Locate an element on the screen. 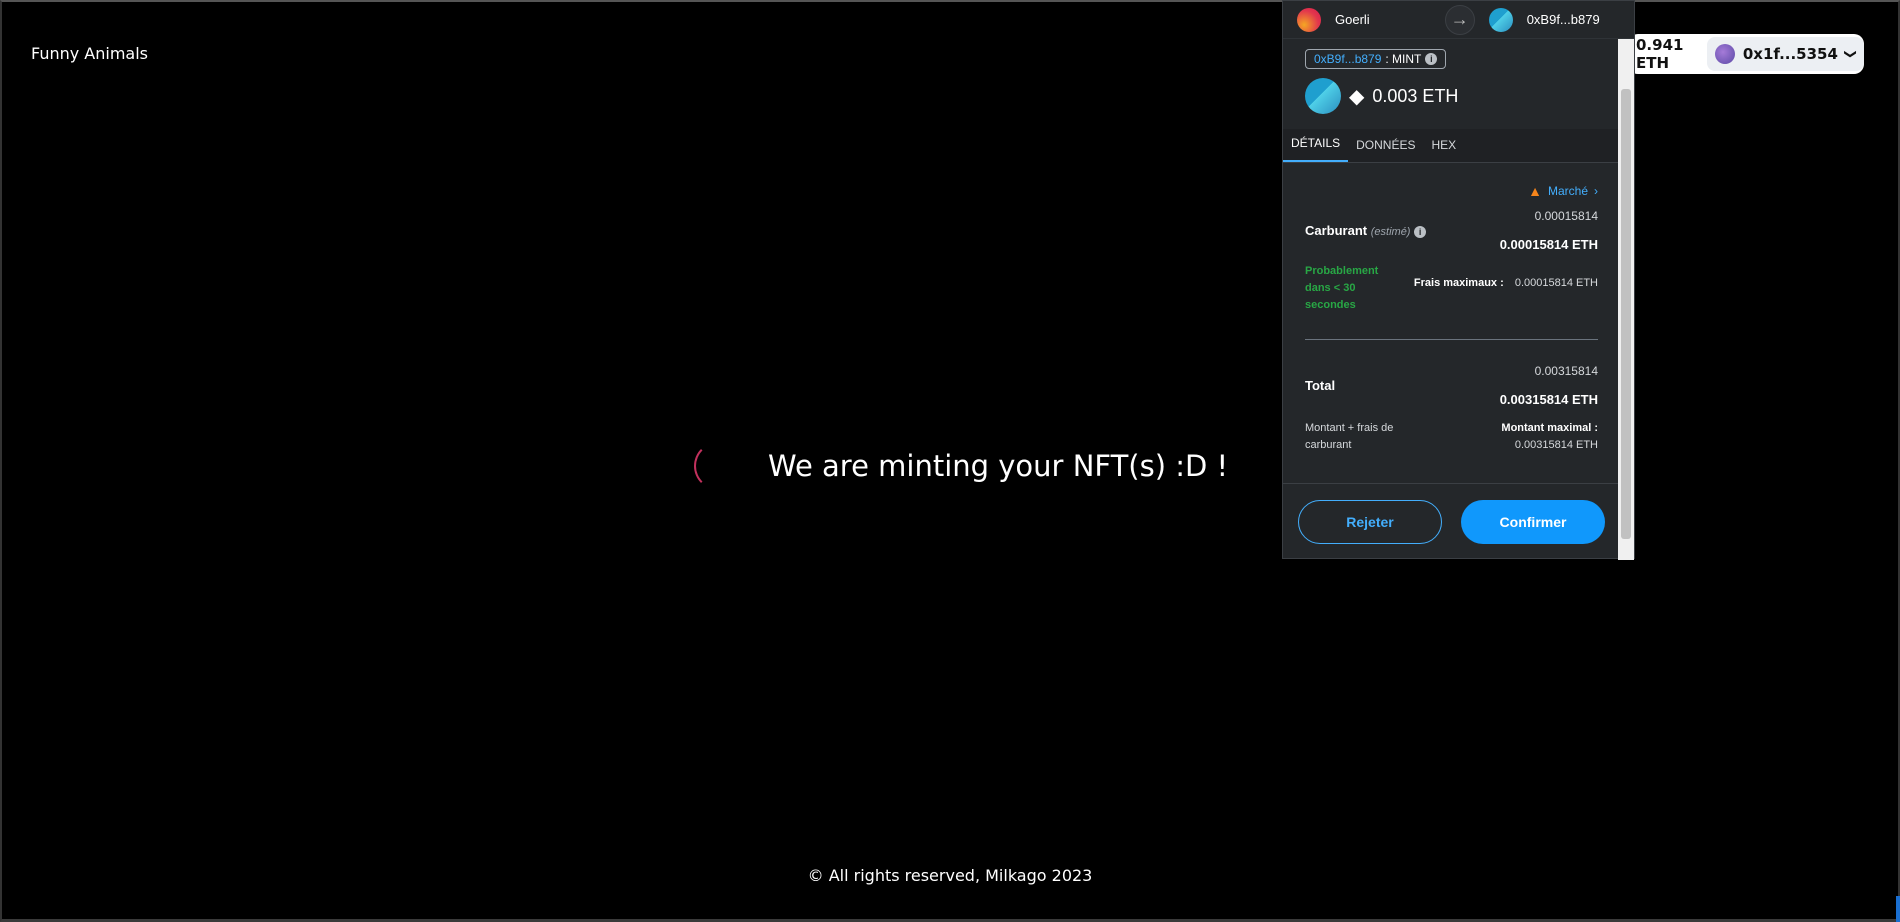 The height and width of the screenshot is (922, 1900). chevron-down-icon: ❯ is located at coordinates (1850, 54).